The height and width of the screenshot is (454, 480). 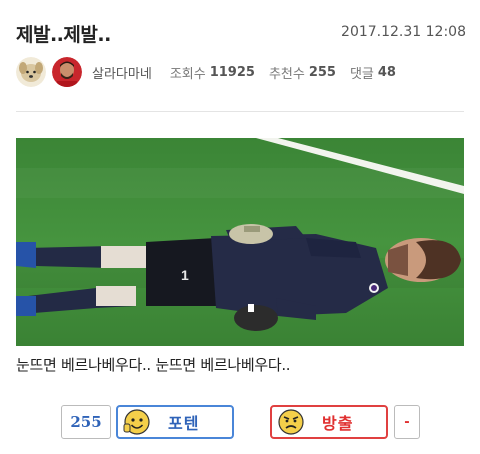 What do you see at coordinates (407, 422) in the screenshot?
I see `release-count-box: -` at bounding box center [407, 422].